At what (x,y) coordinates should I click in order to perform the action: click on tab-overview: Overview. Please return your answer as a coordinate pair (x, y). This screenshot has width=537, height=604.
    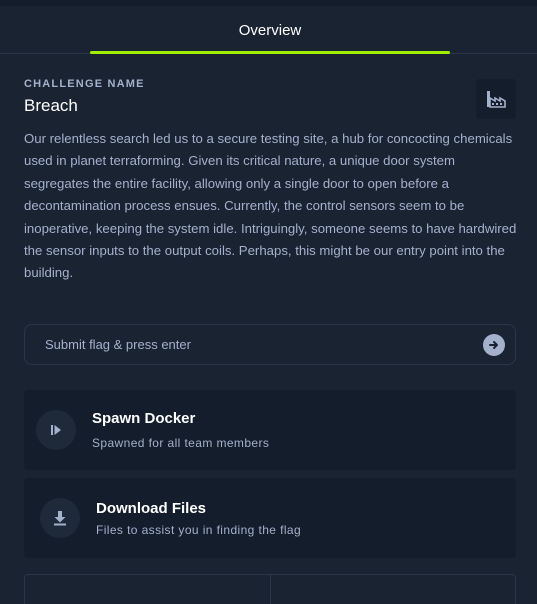
    Looking at the image, I should click on (270, 30).